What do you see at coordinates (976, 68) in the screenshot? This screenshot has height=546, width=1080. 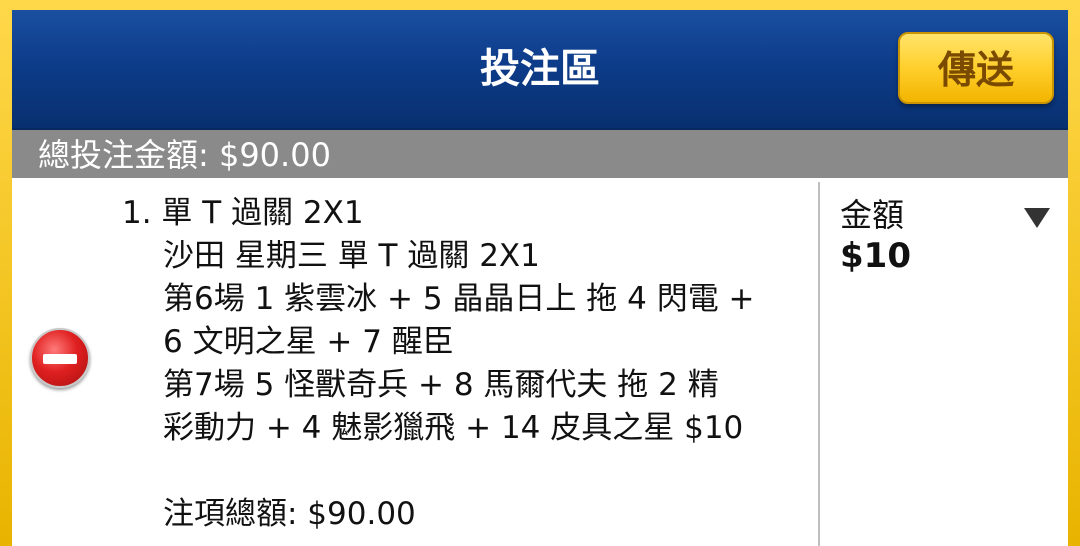 I see `send-button: 傳送` at bounding box center [976, 68].